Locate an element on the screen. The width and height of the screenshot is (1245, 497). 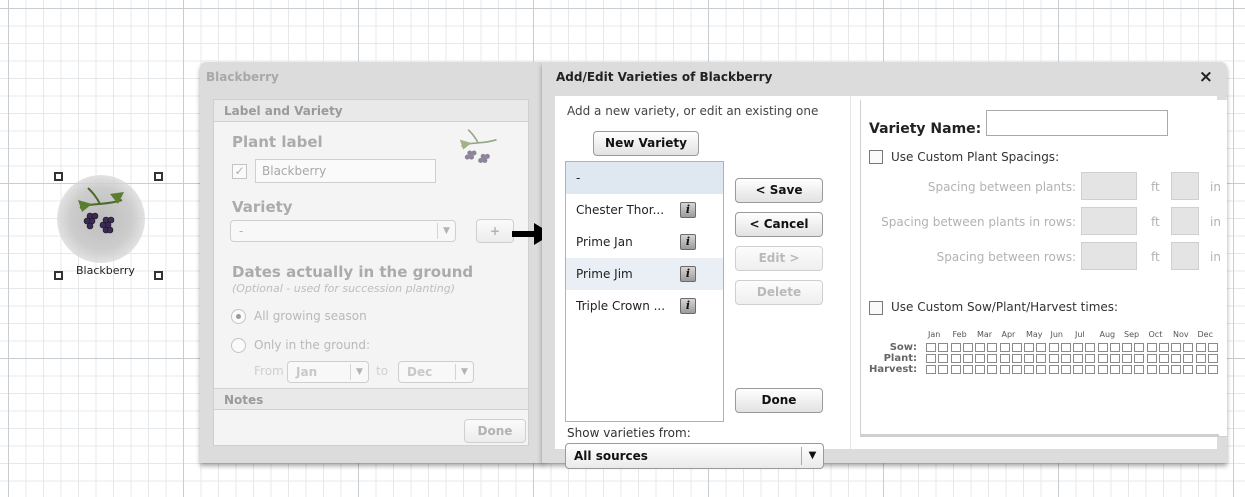
close-icon: × is located at coordinates (1206, 77).